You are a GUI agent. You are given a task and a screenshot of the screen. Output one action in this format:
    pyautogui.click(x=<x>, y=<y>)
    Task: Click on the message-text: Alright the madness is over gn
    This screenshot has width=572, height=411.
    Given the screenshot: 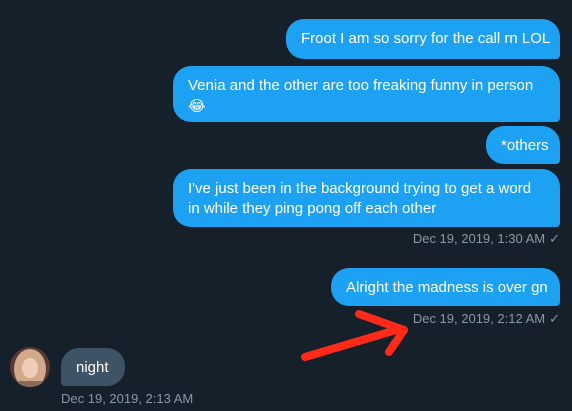 What is the action you would take?
    pyautogui.click(x=447, y=287)
    